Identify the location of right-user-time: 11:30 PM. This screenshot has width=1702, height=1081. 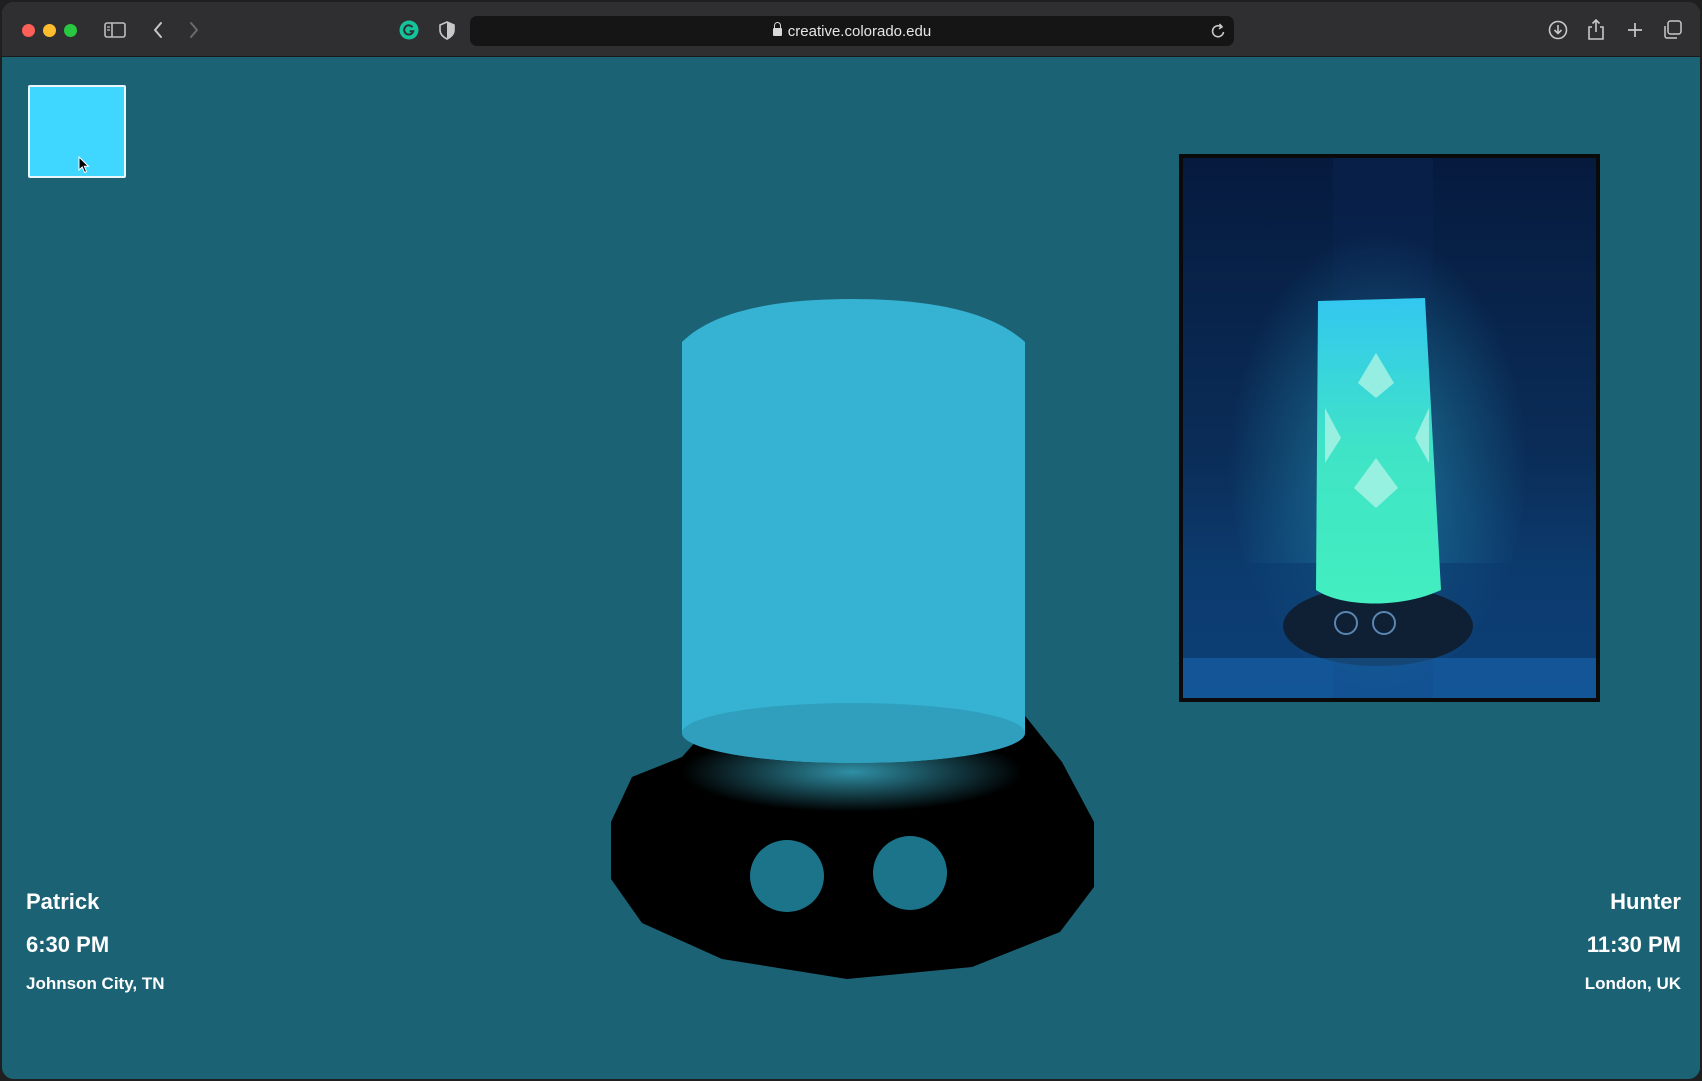
(1633, 944).